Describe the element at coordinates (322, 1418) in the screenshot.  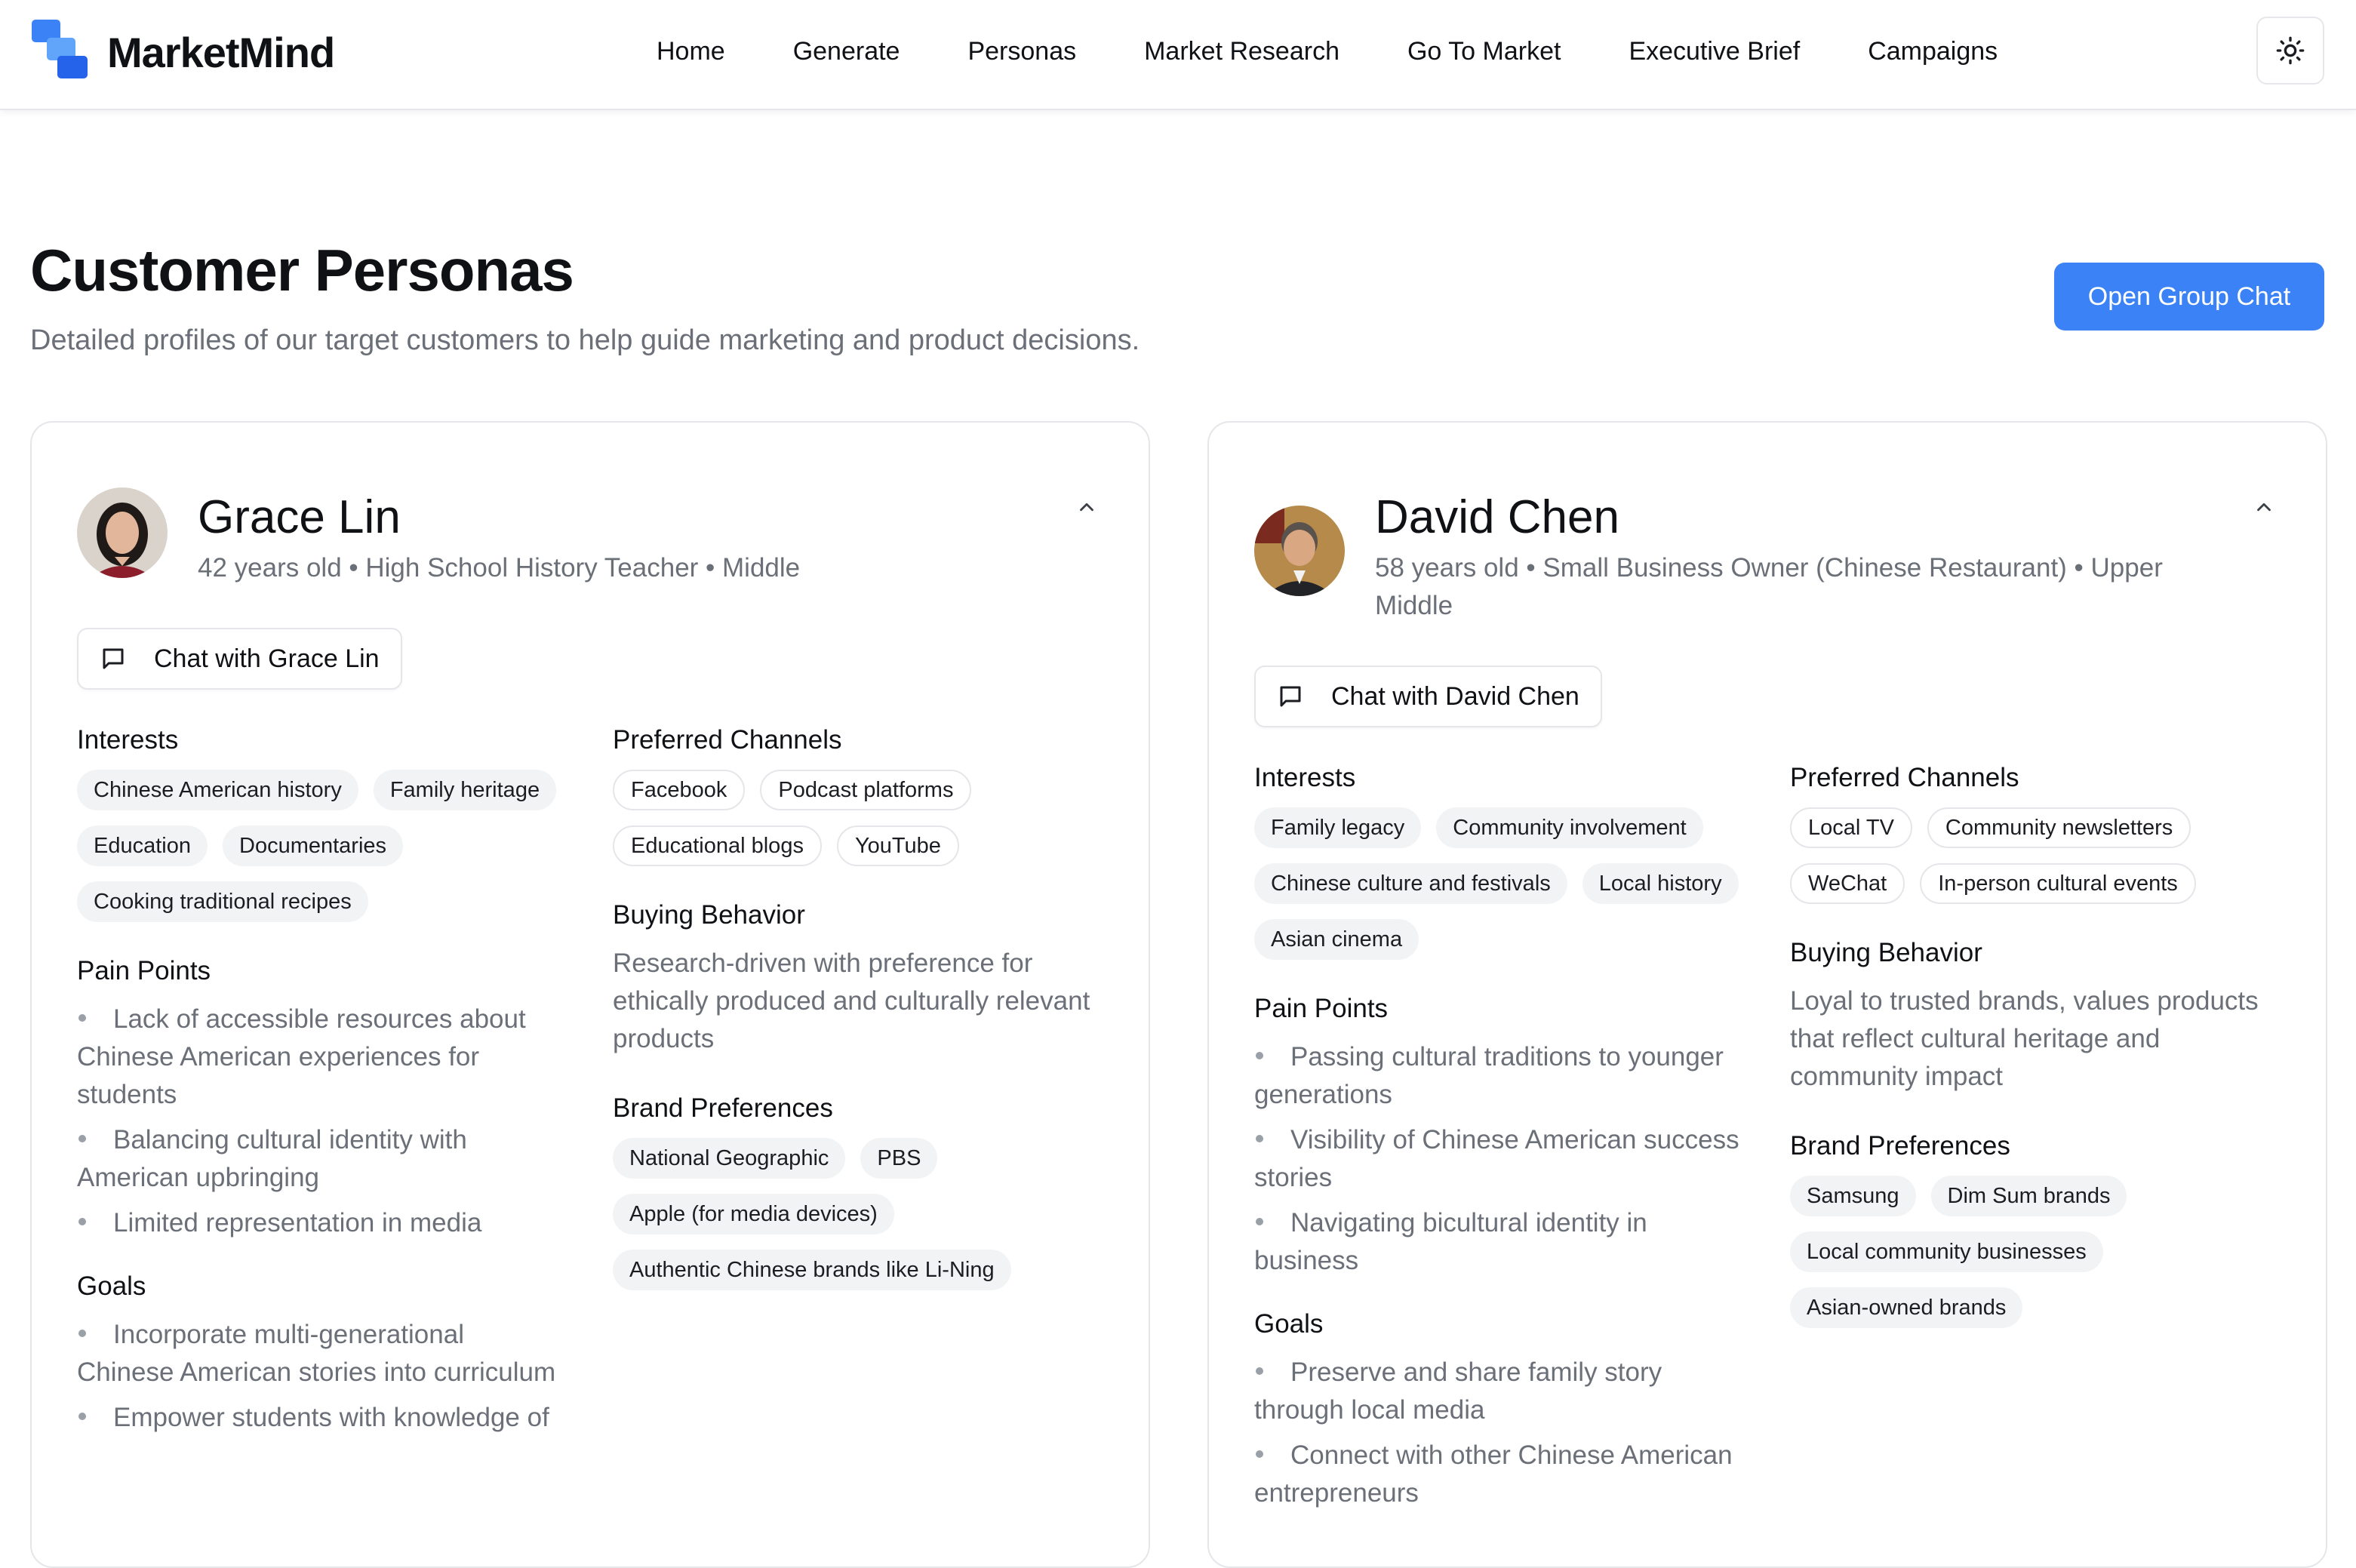
I see `goal-item: Empower students with knowledge of` at that location.